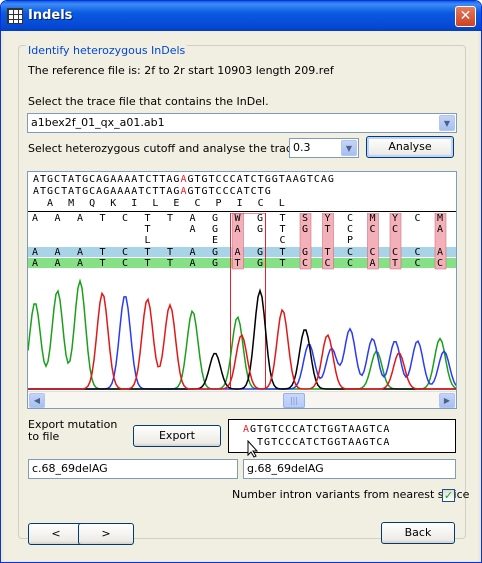 Image resolution: width=482 pixels, height=563 pixels. I want to click on trace-file-value: a1bex2f_01_qx_a01.ab1, so click(98, 122).